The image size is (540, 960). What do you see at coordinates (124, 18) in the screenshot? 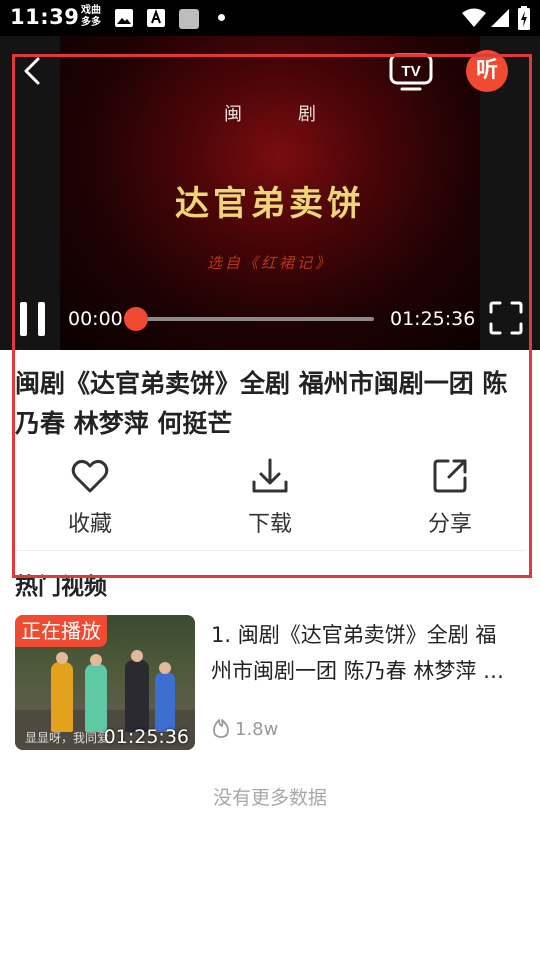
I see `image-icon` at bounding box center [124, 18].